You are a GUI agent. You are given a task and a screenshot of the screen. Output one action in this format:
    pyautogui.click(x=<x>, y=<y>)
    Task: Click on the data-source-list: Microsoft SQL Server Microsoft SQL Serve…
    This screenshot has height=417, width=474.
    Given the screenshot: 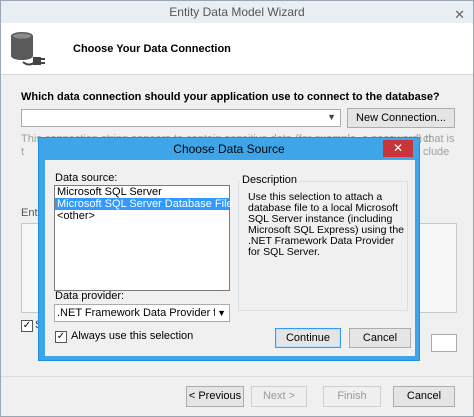 What is the action you would take?
    pyautogui.click(x=143, y=238)
    